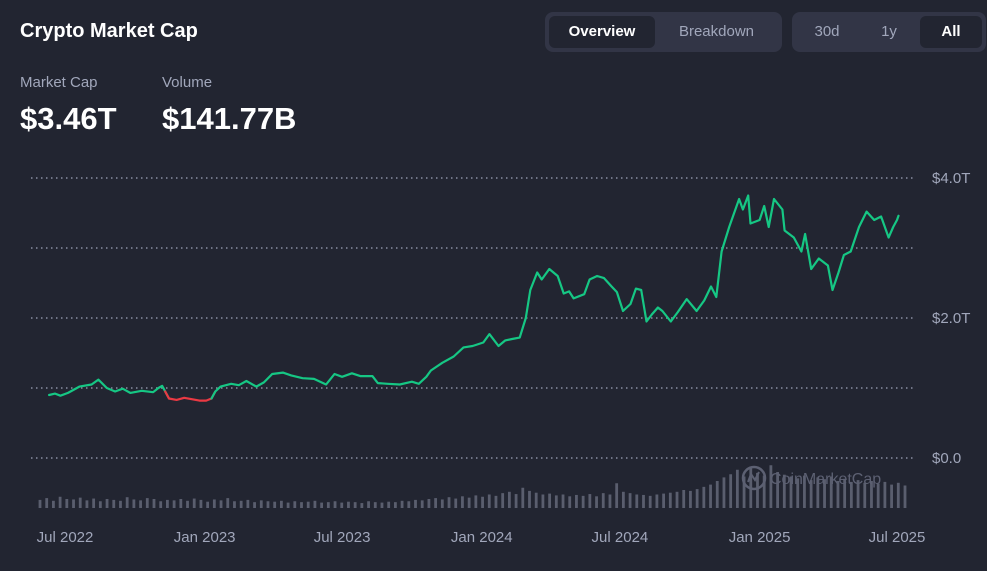 This screenshot has width=987, height=571. Describe the element at coordinates (946, 458) in the screenshot. I see `y-tick-label: $0.0` at that location.